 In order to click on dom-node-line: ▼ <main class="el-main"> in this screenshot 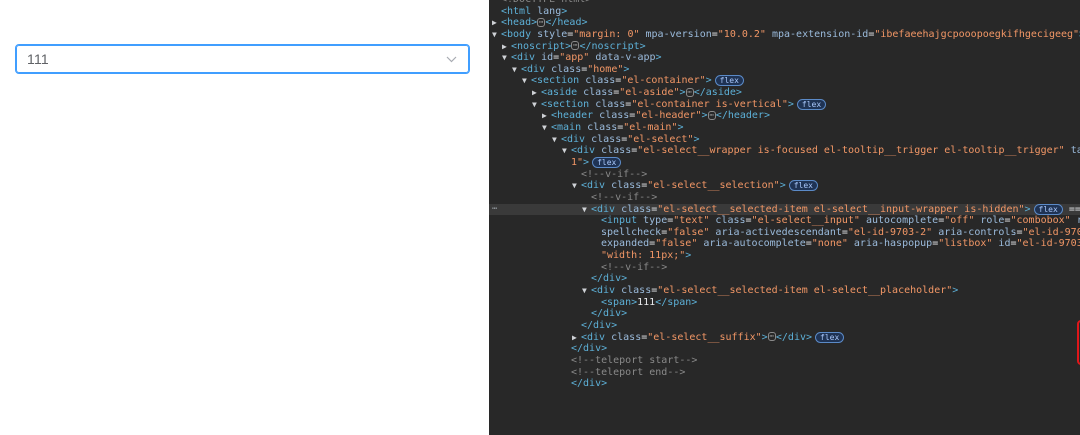, I will do `click(784, 128)`.